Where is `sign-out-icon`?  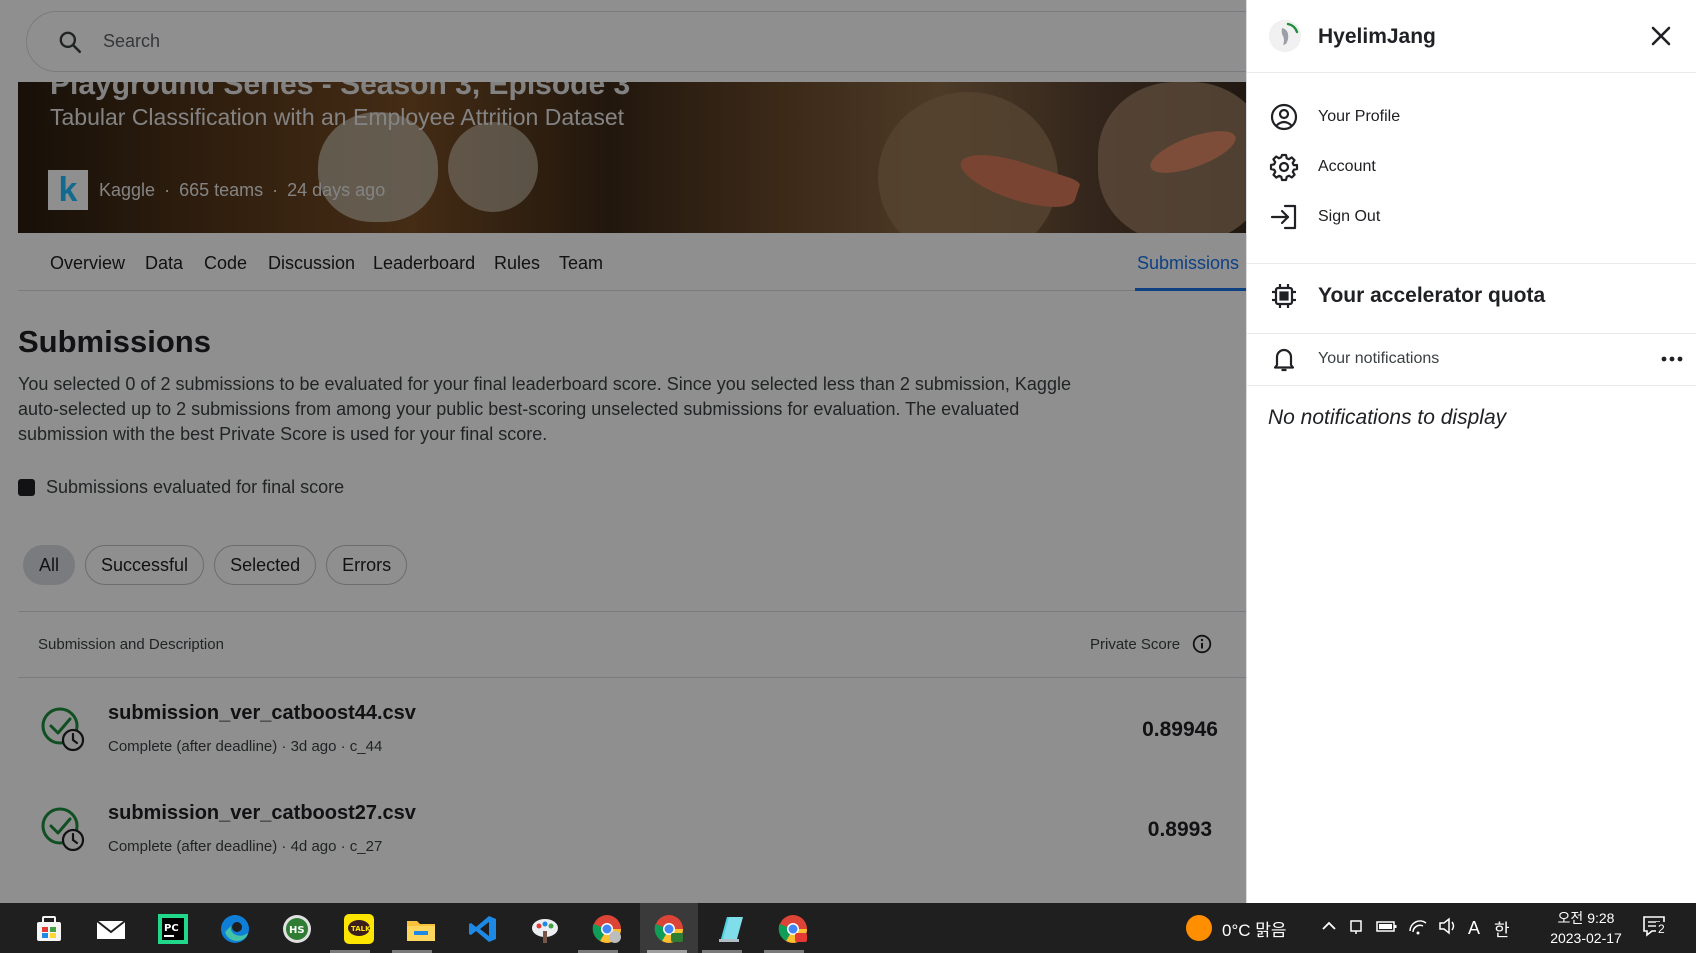
sign-out-icon is located at coordinates (1284, 217).